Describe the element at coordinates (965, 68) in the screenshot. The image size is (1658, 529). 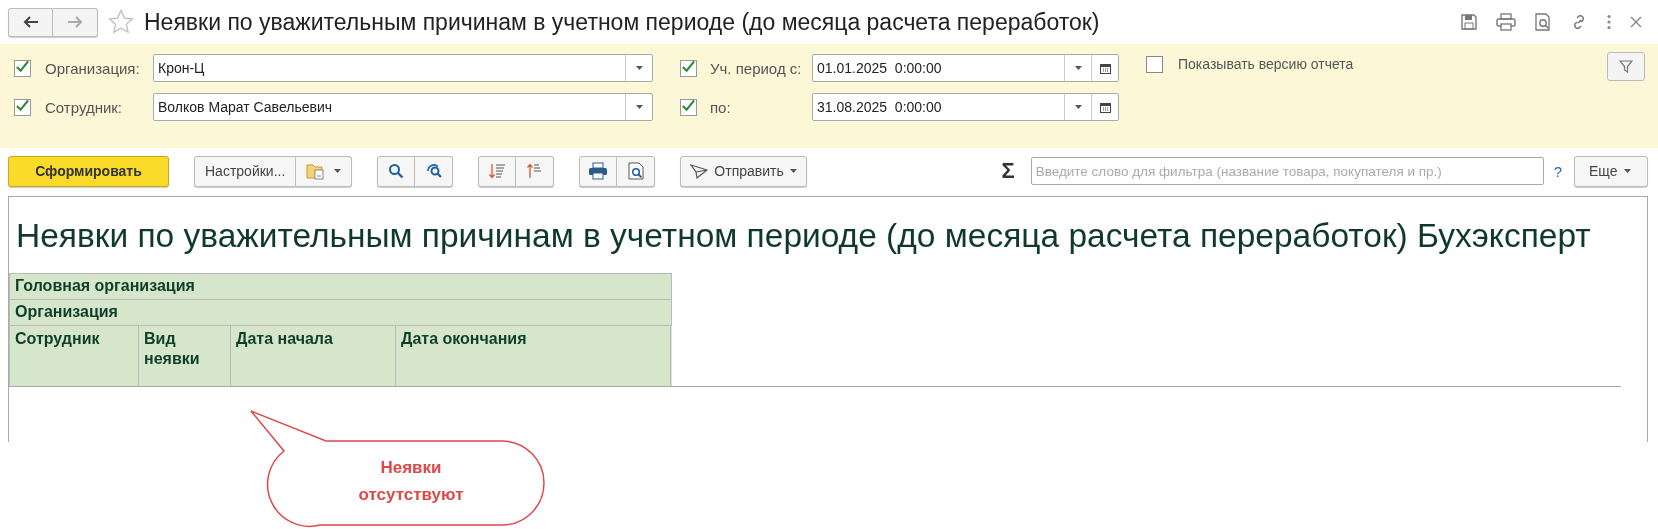
I see `date-field: 01.01.2025 0:00:00` at that location.